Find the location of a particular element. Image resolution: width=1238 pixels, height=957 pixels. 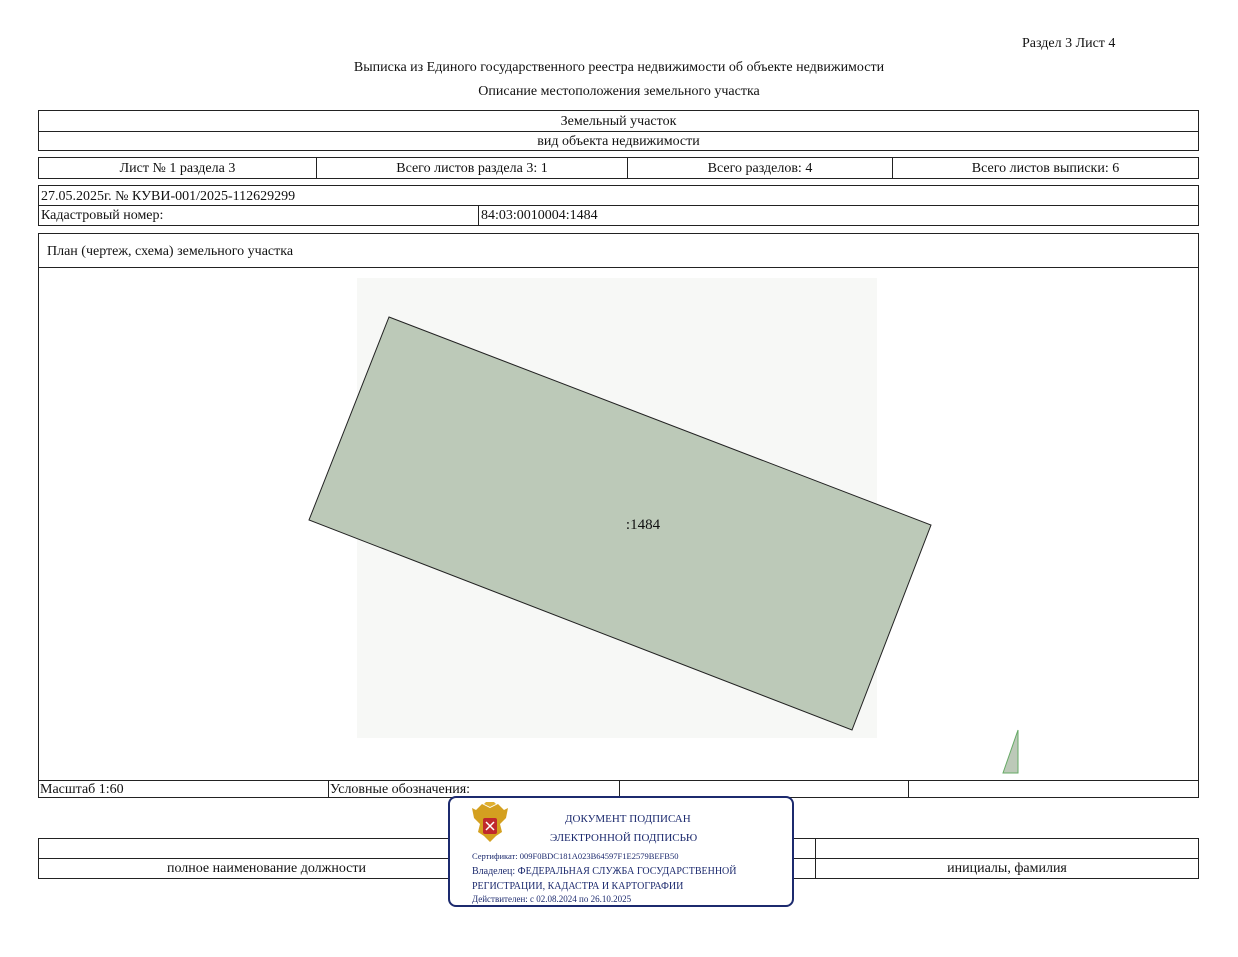

total-sections: Всего разделов: 4 is located at coordinates (760, 168).